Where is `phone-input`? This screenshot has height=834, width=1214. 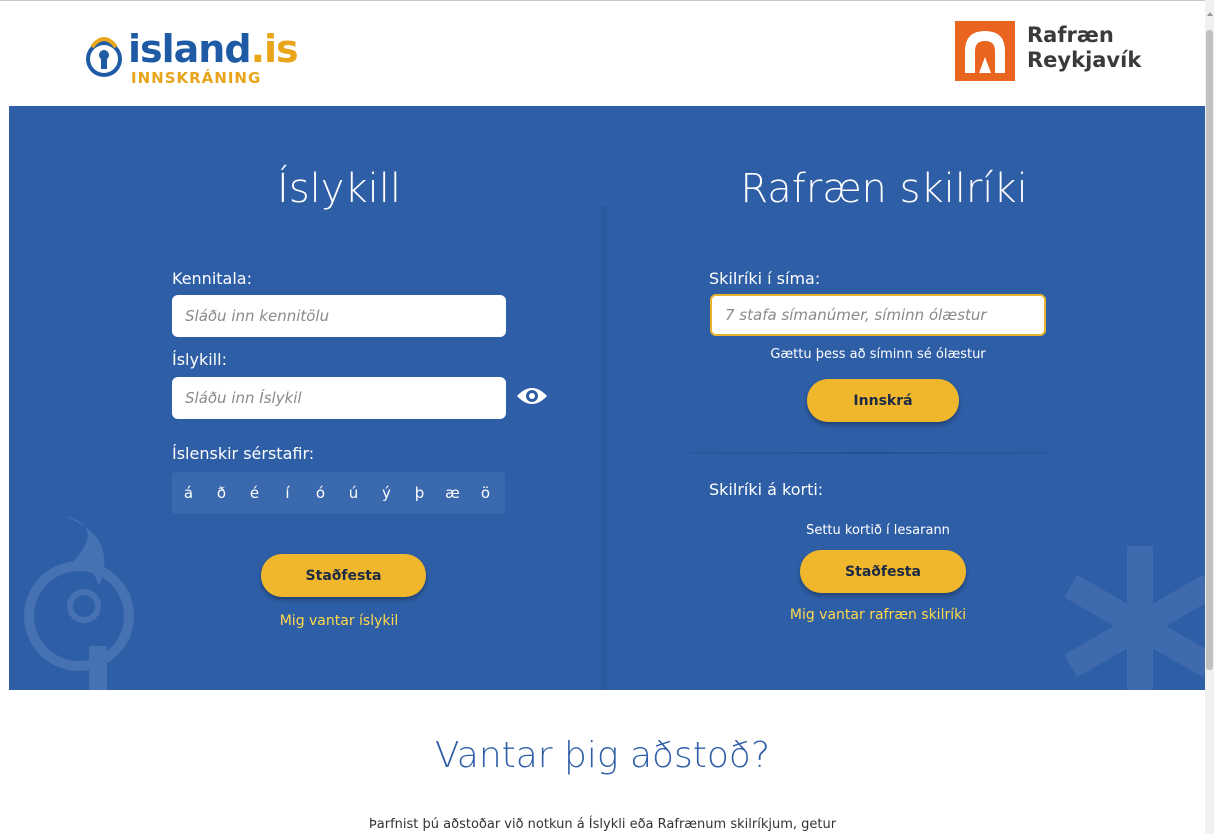 phone-input is located at coordinates (878, 315).